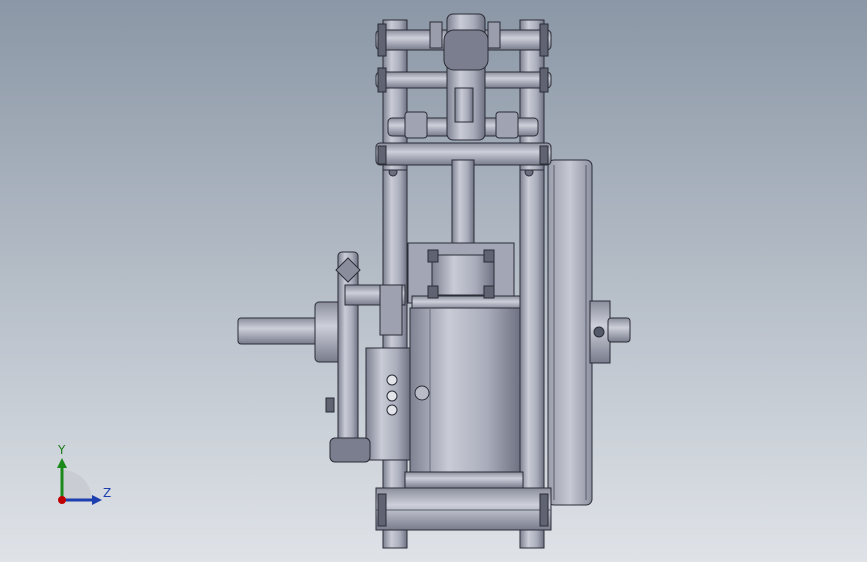 The width and height of the screenshot is (867, 566). What do you see at coordinates (107, 493) in the screenshot?
I see `z-axis-label: Z` at bounding box center [107, 493].